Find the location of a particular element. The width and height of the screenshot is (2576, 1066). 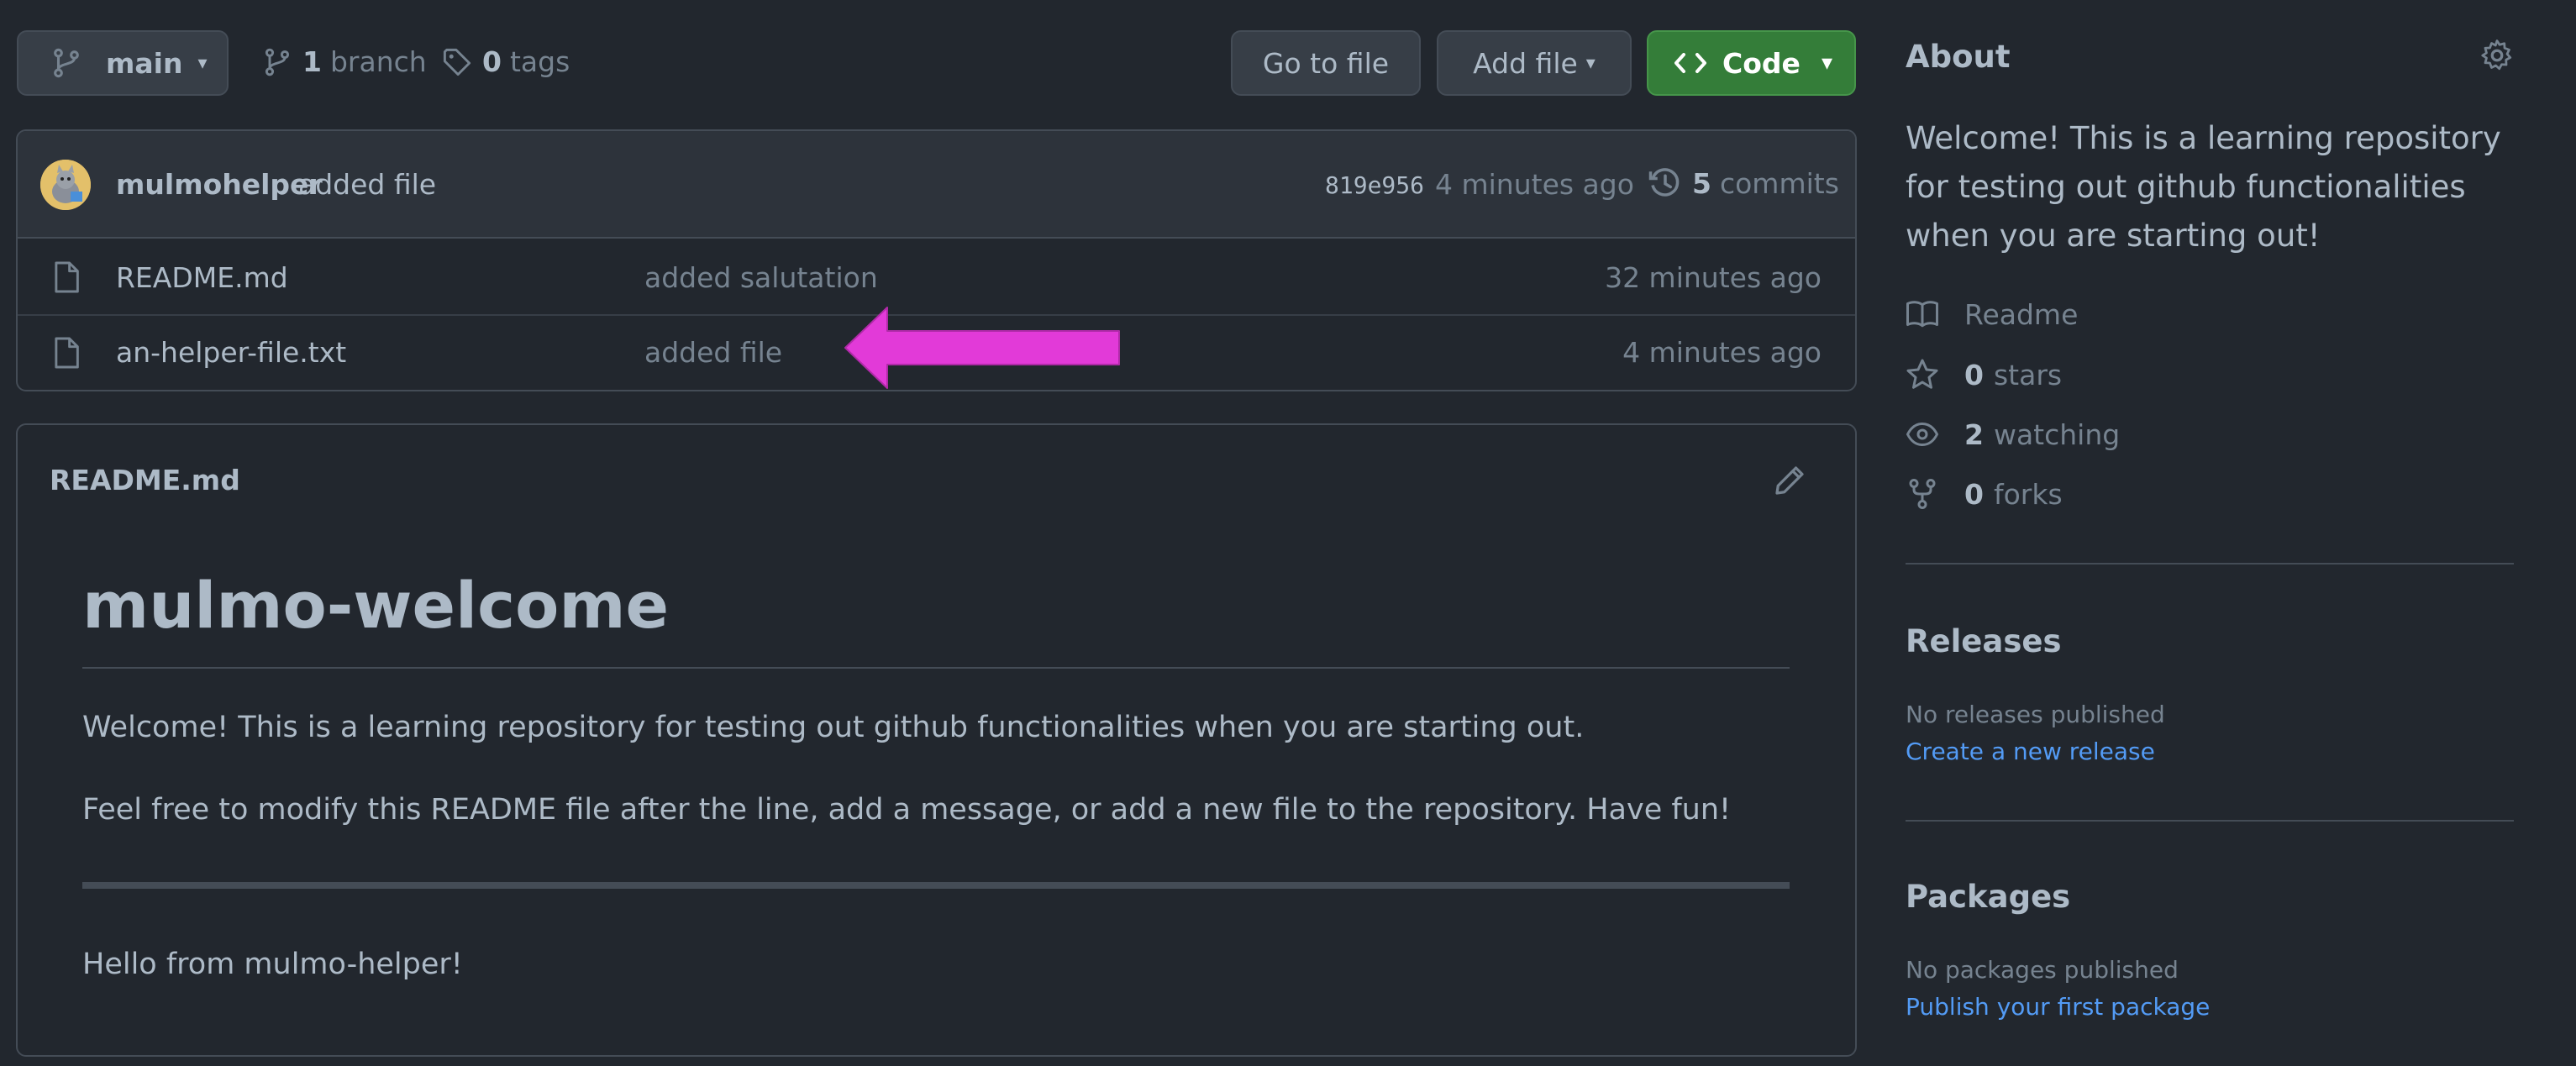

horizontal-rule is located at coordinates (936, 885).